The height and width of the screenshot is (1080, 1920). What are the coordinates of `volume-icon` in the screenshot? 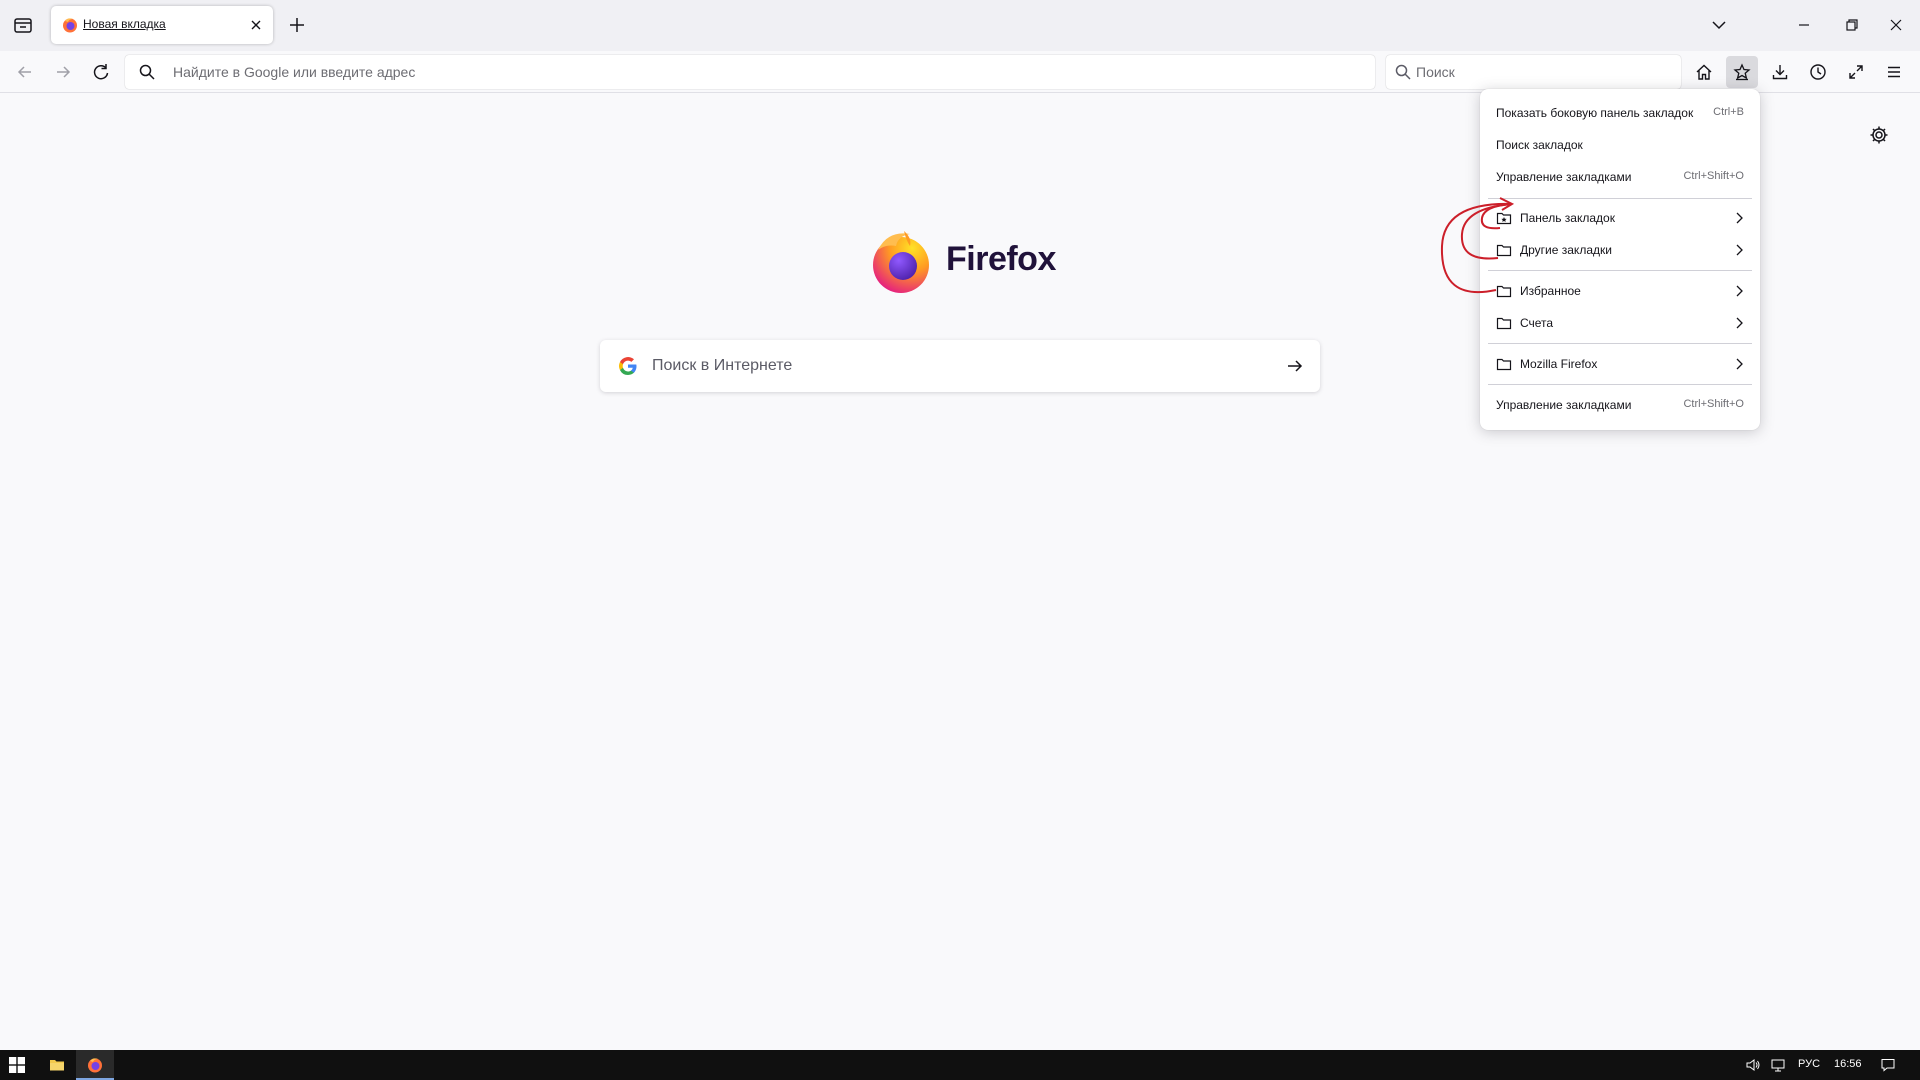 It's located at (1753, 1065).